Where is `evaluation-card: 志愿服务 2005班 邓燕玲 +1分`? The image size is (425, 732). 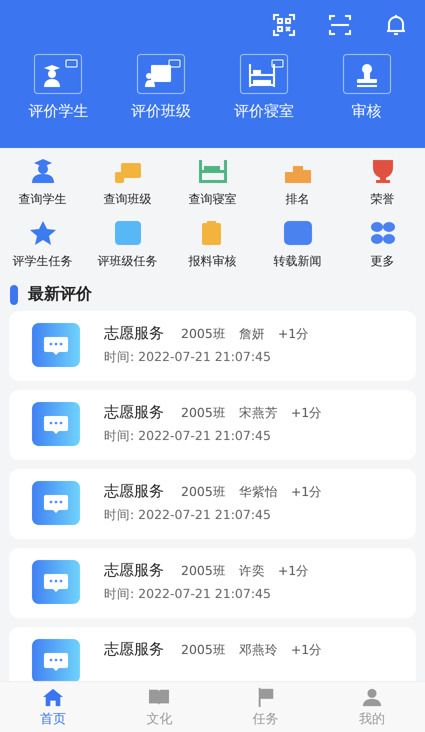 evaluation-card: 志愿服务 2005班 邓燕玲 +1分 is located at coordinates (212, 654).